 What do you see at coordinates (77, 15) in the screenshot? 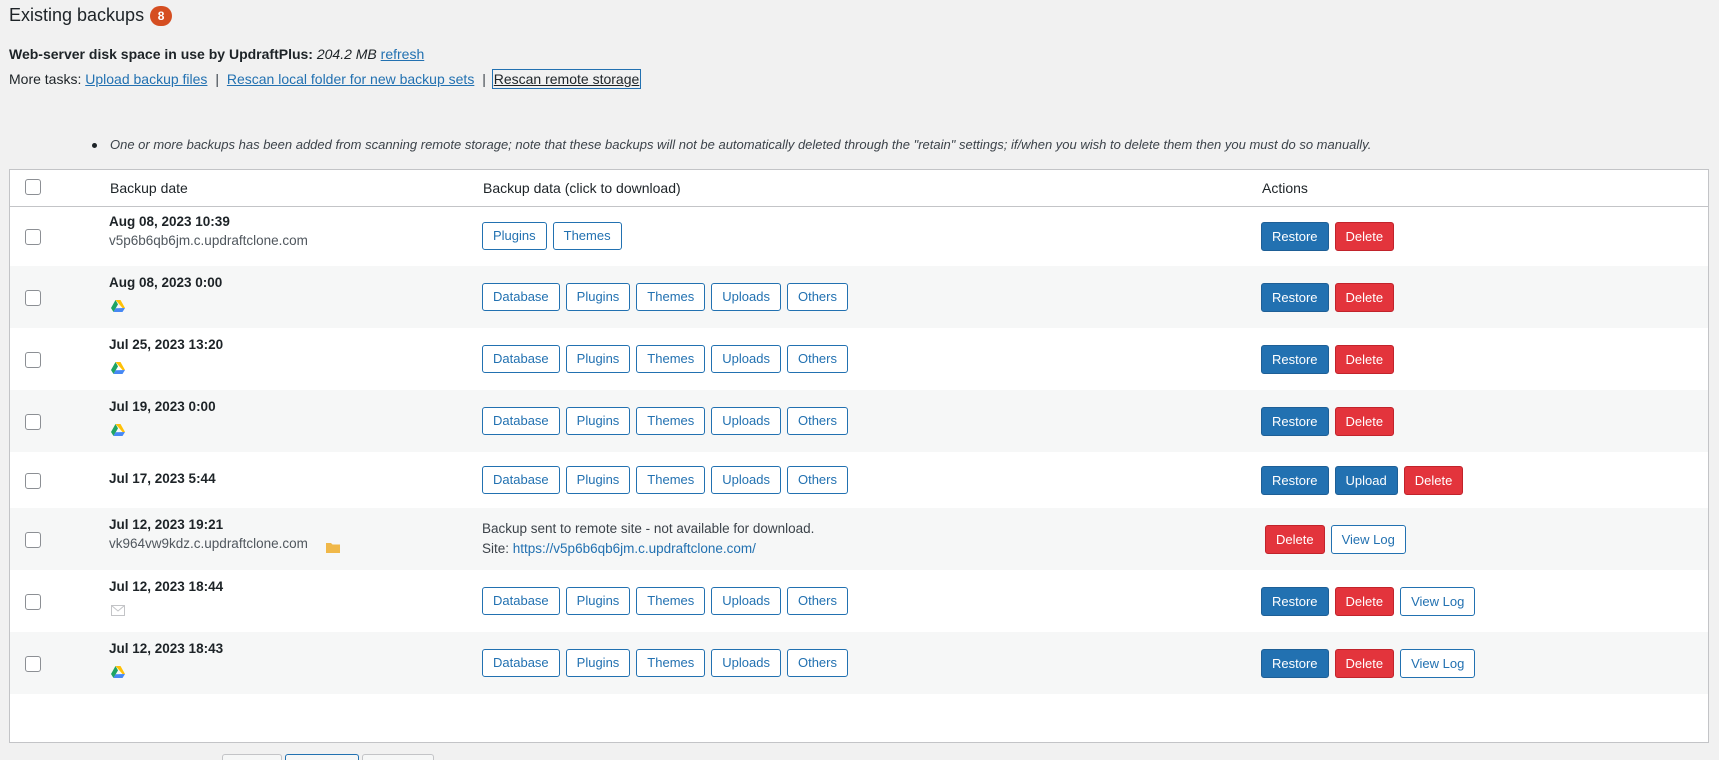
I see `section-title: Existing backups` at bounding box center [77, 15].